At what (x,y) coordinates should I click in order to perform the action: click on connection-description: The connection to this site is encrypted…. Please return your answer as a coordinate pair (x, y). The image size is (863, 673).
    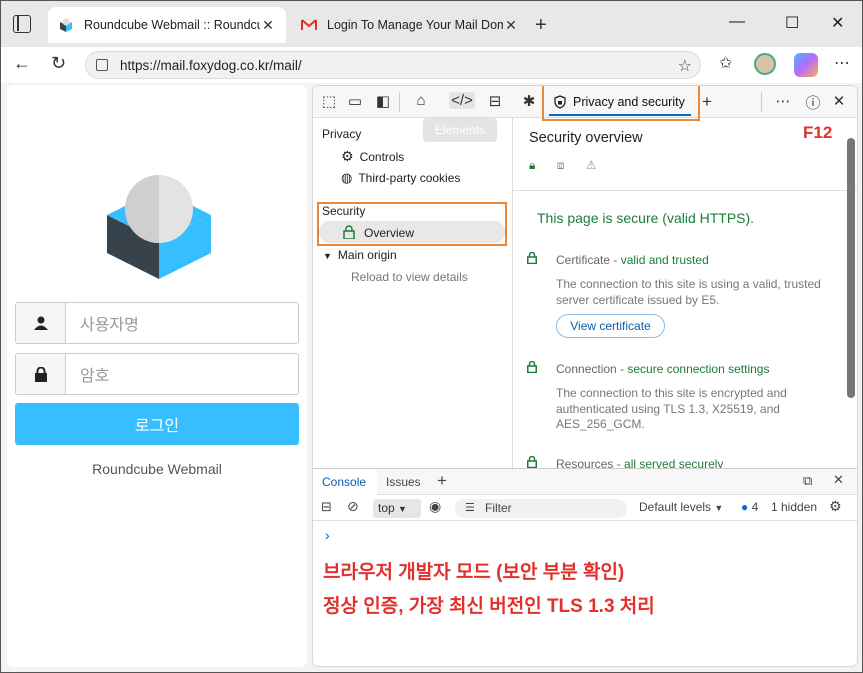
    Looking at the image, I should click on (671, 408).